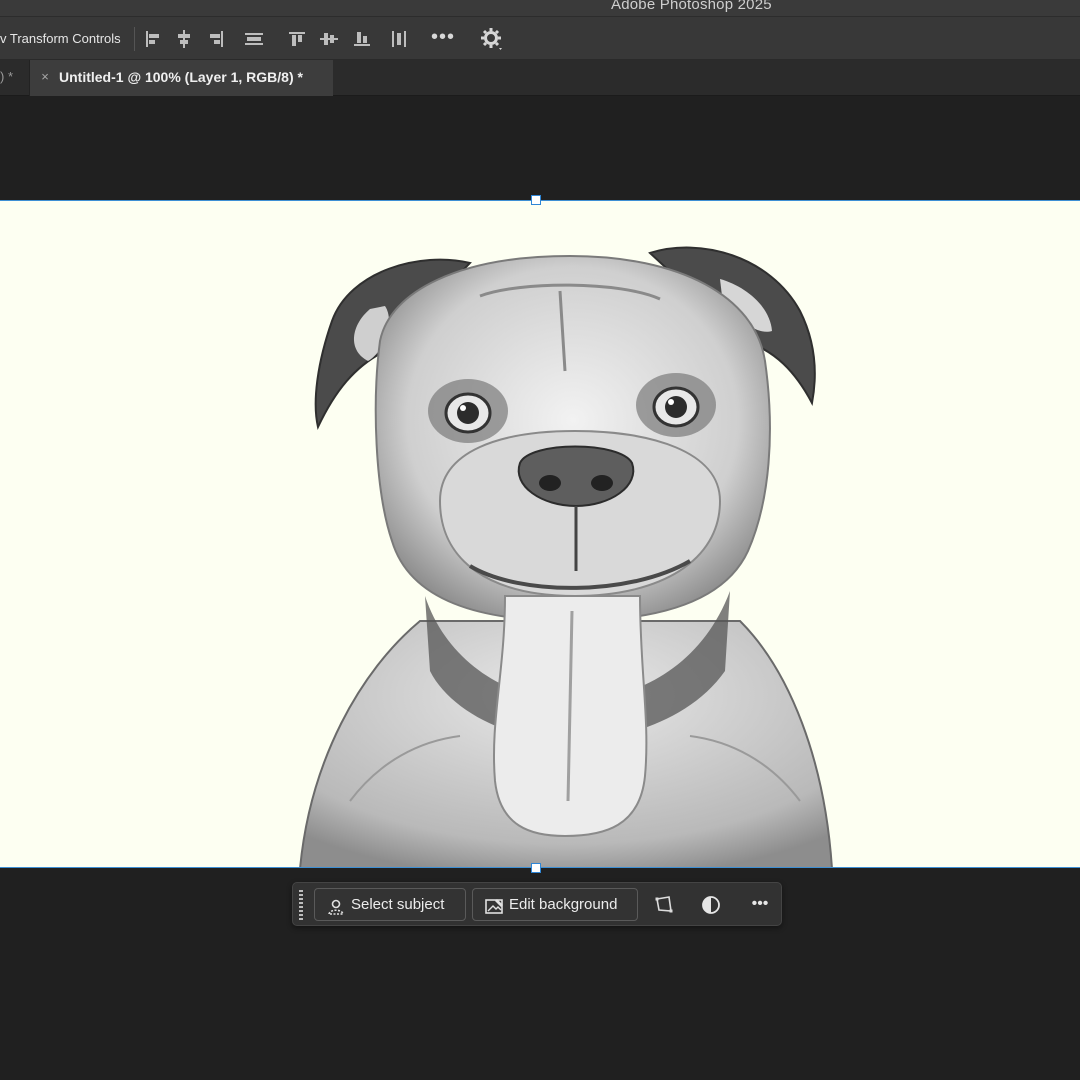 Image resolution: width=1080 pixels, height=1080 pixels. Describe the element at coordinates (492, 39) in the screenshot. I see `gear-icon` at that location.